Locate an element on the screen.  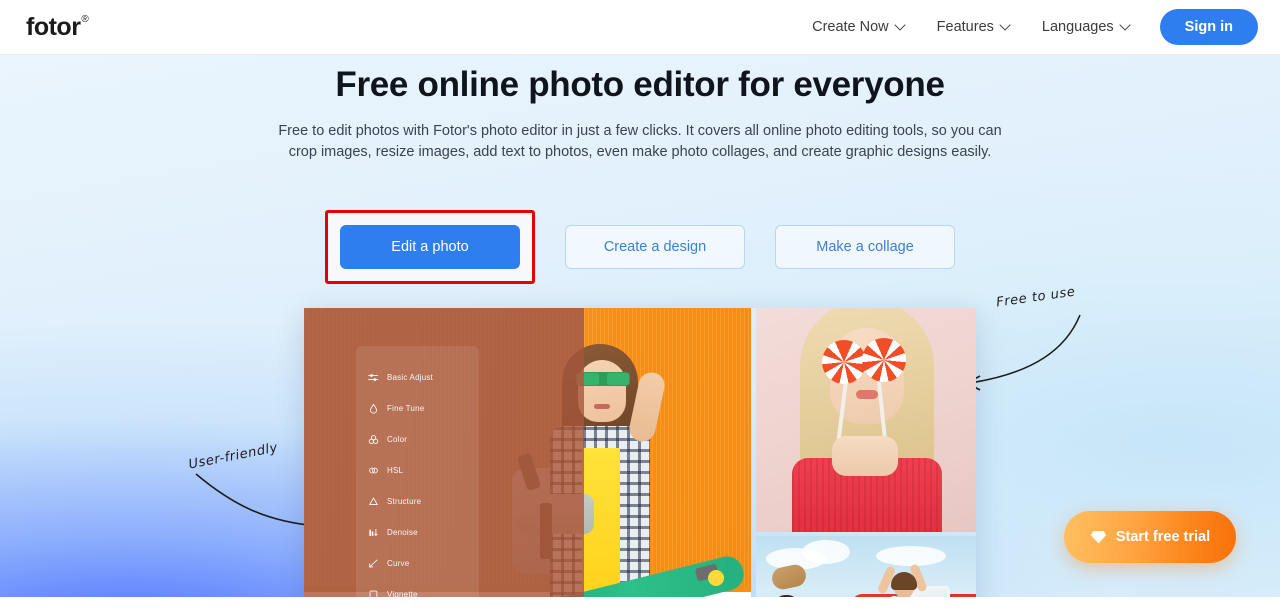
tool-item-color: Color is located at coordinates (417, 439).